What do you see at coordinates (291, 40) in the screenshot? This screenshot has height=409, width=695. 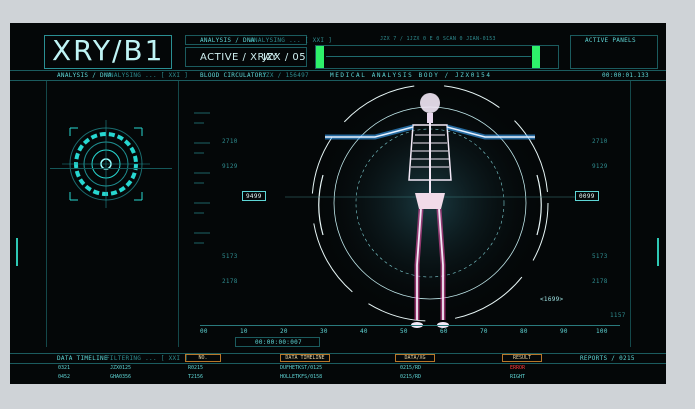 I see `analysing-label-1: ANALYSING ... [ XXI ]` at bounding box center [291, 40].